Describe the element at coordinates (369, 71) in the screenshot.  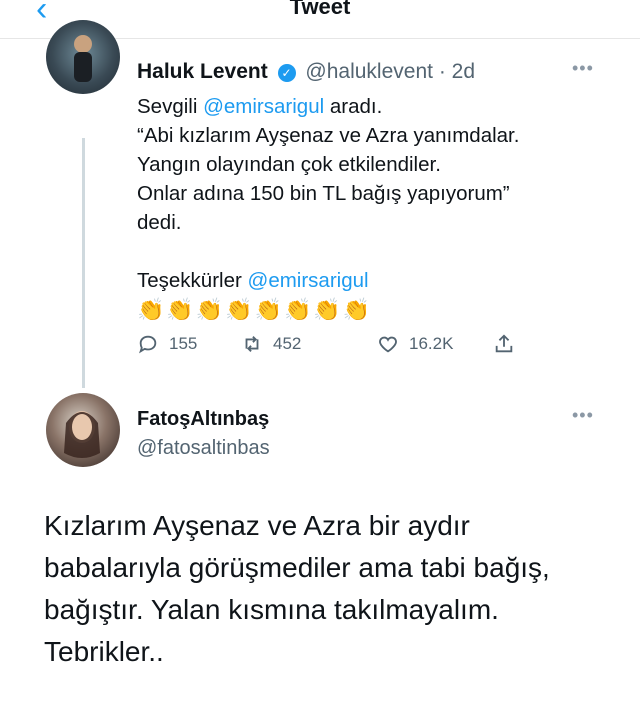
I see `author-handle: @haluklevent` at that location.